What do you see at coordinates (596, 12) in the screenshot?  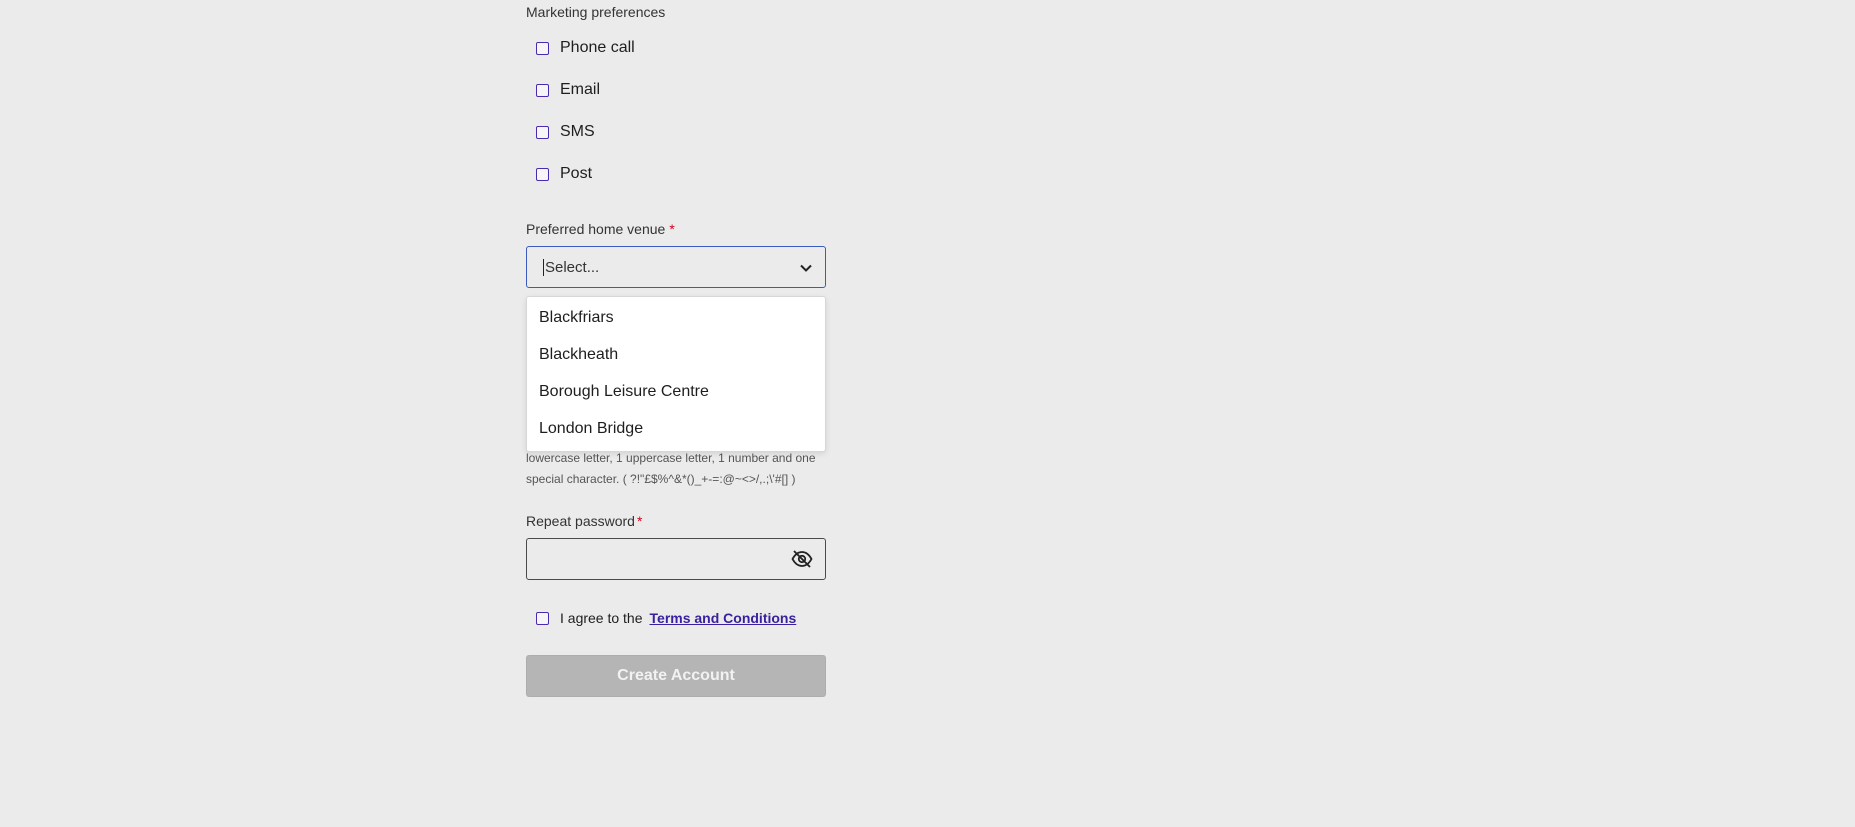 I see `marketing-preferences-label: Marketing preferences` at bounding box center [596, 12].